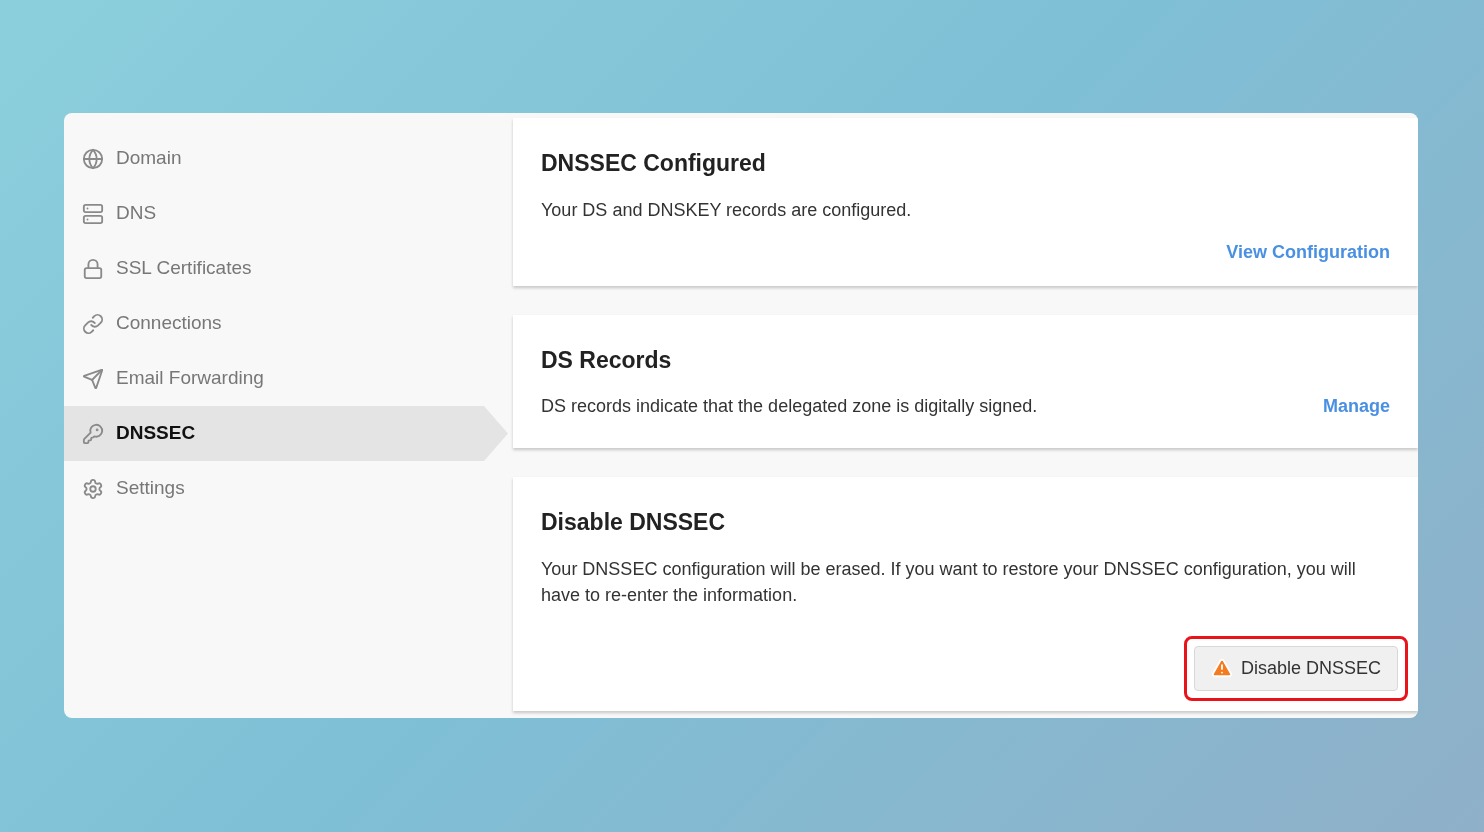 The width and height of the screenshot is (1484, 832). What do you see at coordinates (93, 213) in the screenshot?
I see `server-icon` at bounding box center [93, 213].